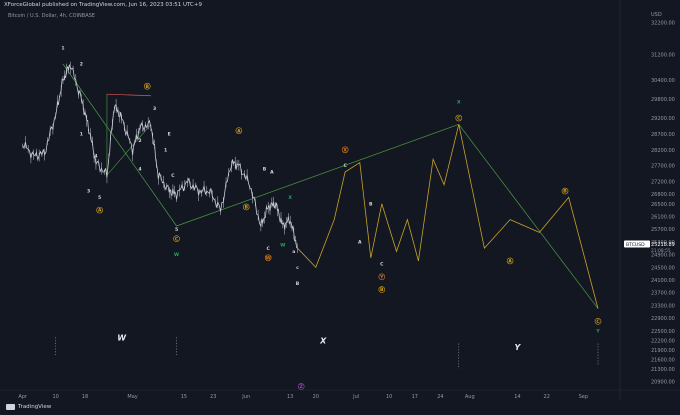 This screenshot has height=415, width=680. Describe the element at coordinates (663, 100) in the screenshot. I see `y-tick-label: 29800.00` at that location.